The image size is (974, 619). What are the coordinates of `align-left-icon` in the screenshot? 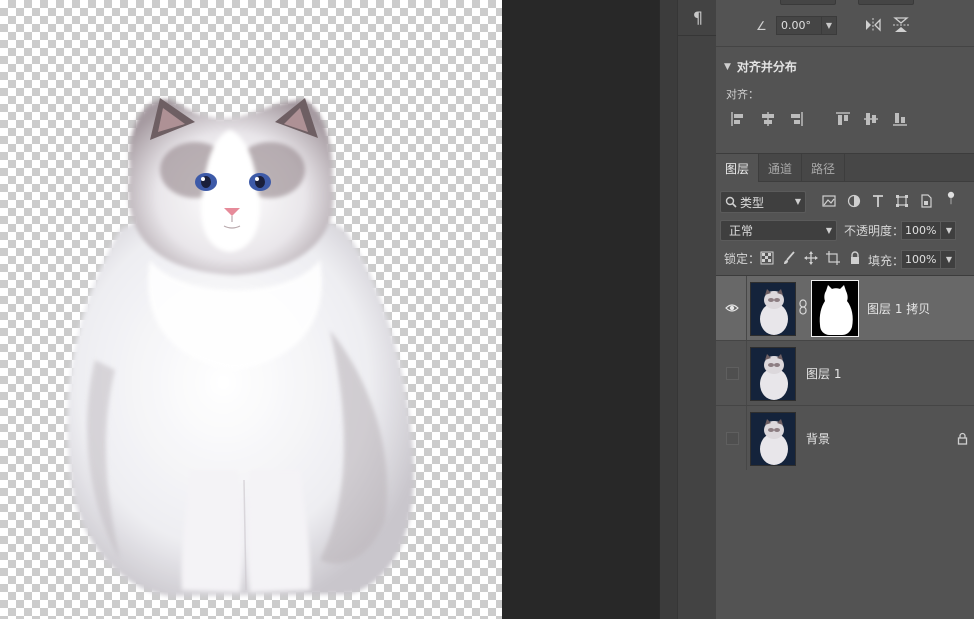 It's located at (738, 119).